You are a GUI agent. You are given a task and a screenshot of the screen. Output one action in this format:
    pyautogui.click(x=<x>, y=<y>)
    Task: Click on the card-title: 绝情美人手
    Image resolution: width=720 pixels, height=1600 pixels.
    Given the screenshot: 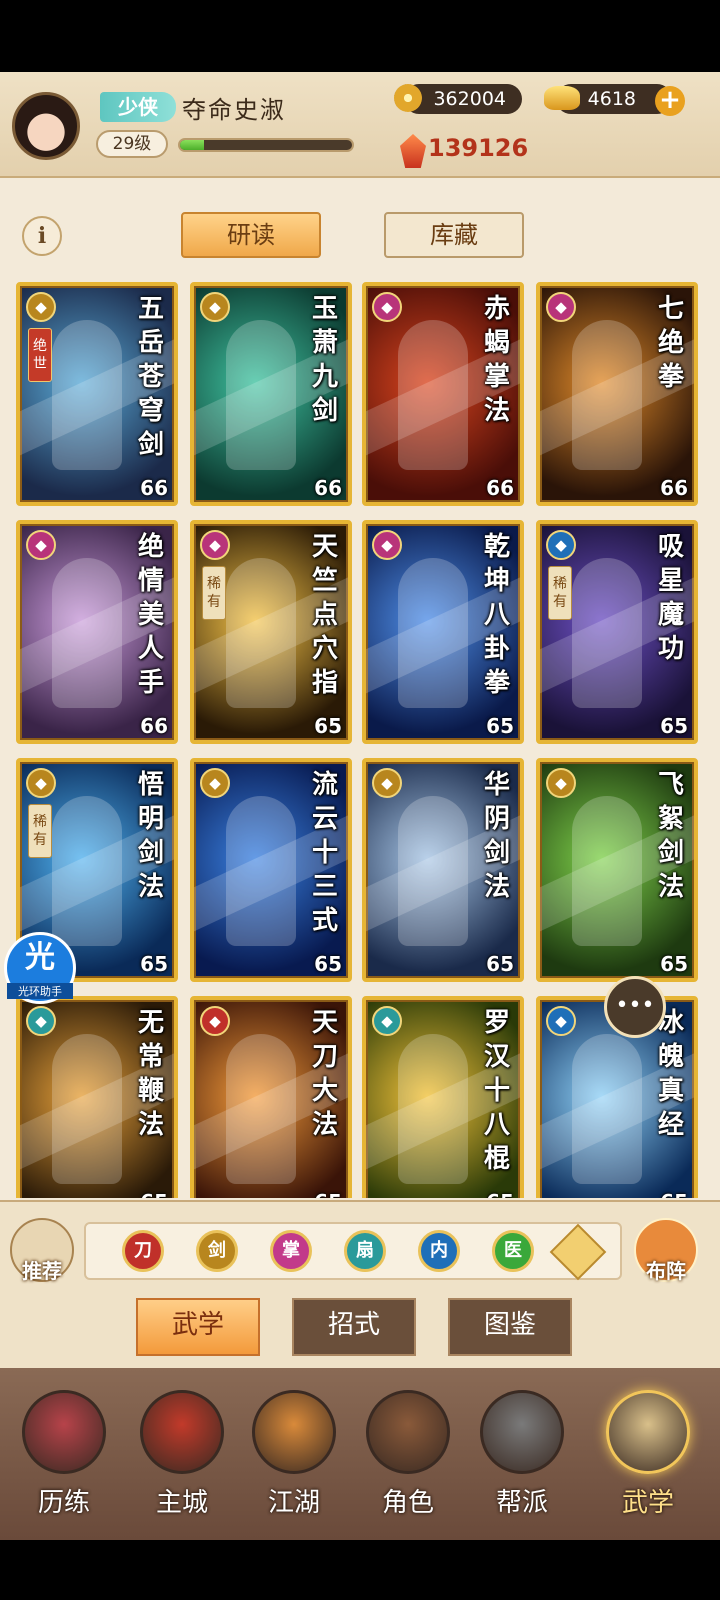 What is the action you would take?
    pyautogui.click(x=150, y=615)
    